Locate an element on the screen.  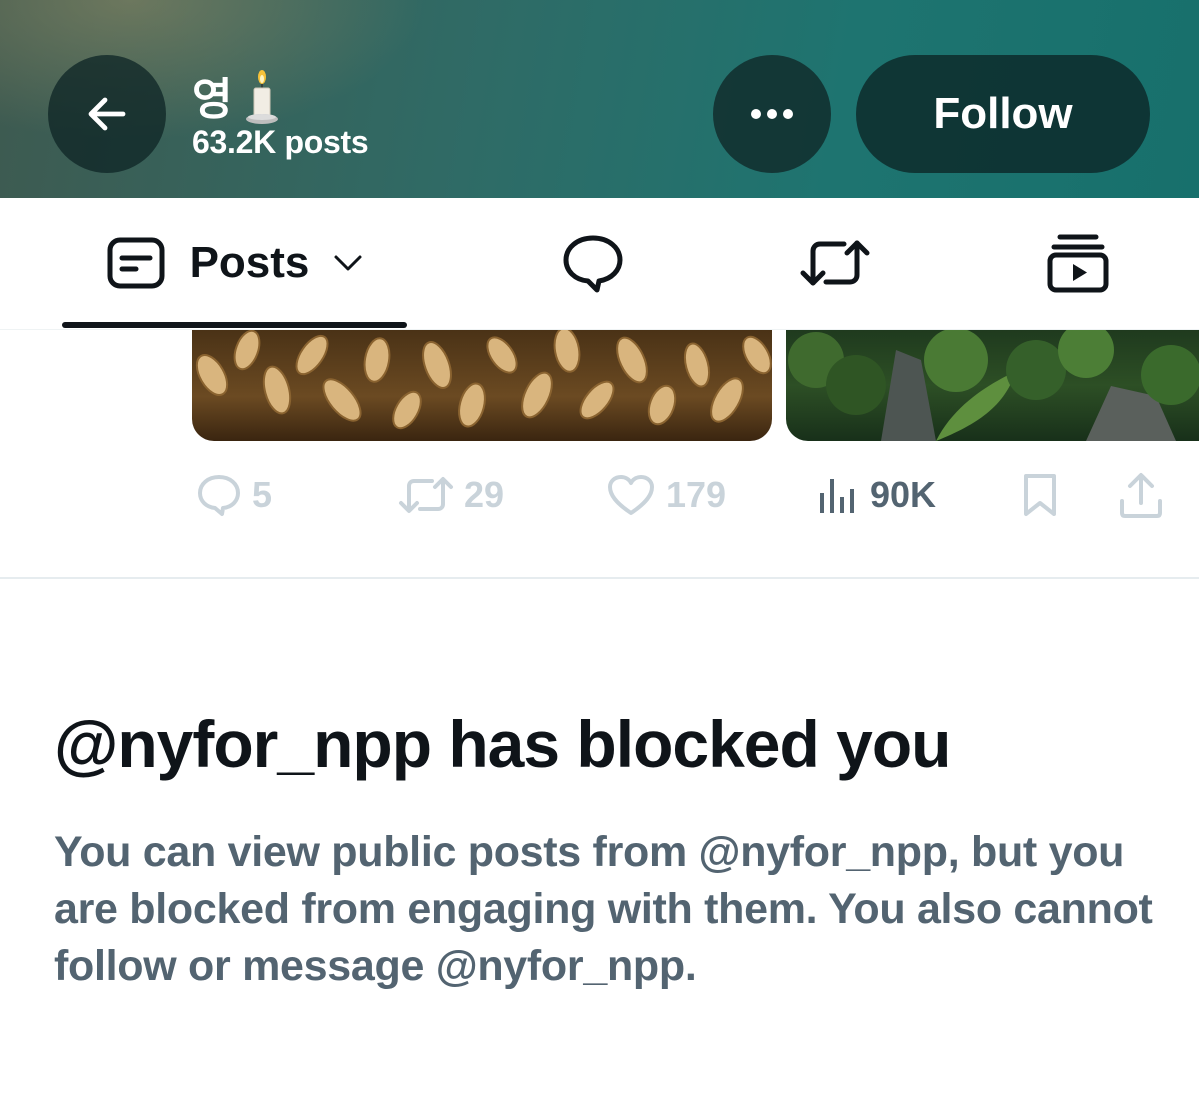
profile-name-text: 영 is located at coordinates (212, 99).